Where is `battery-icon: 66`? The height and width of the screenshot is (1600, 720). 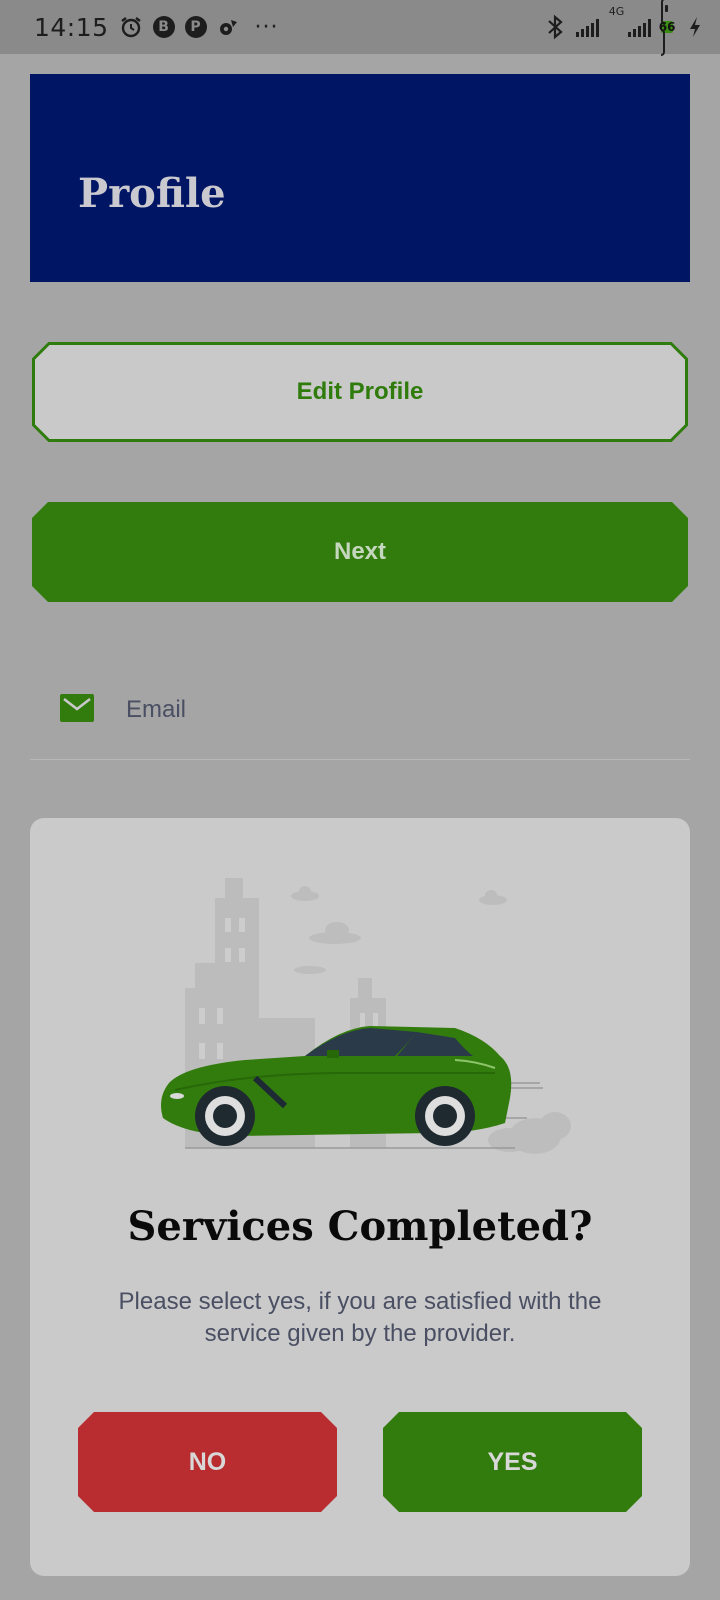
battery-icon: 66 is located at coordinates (668, 28).